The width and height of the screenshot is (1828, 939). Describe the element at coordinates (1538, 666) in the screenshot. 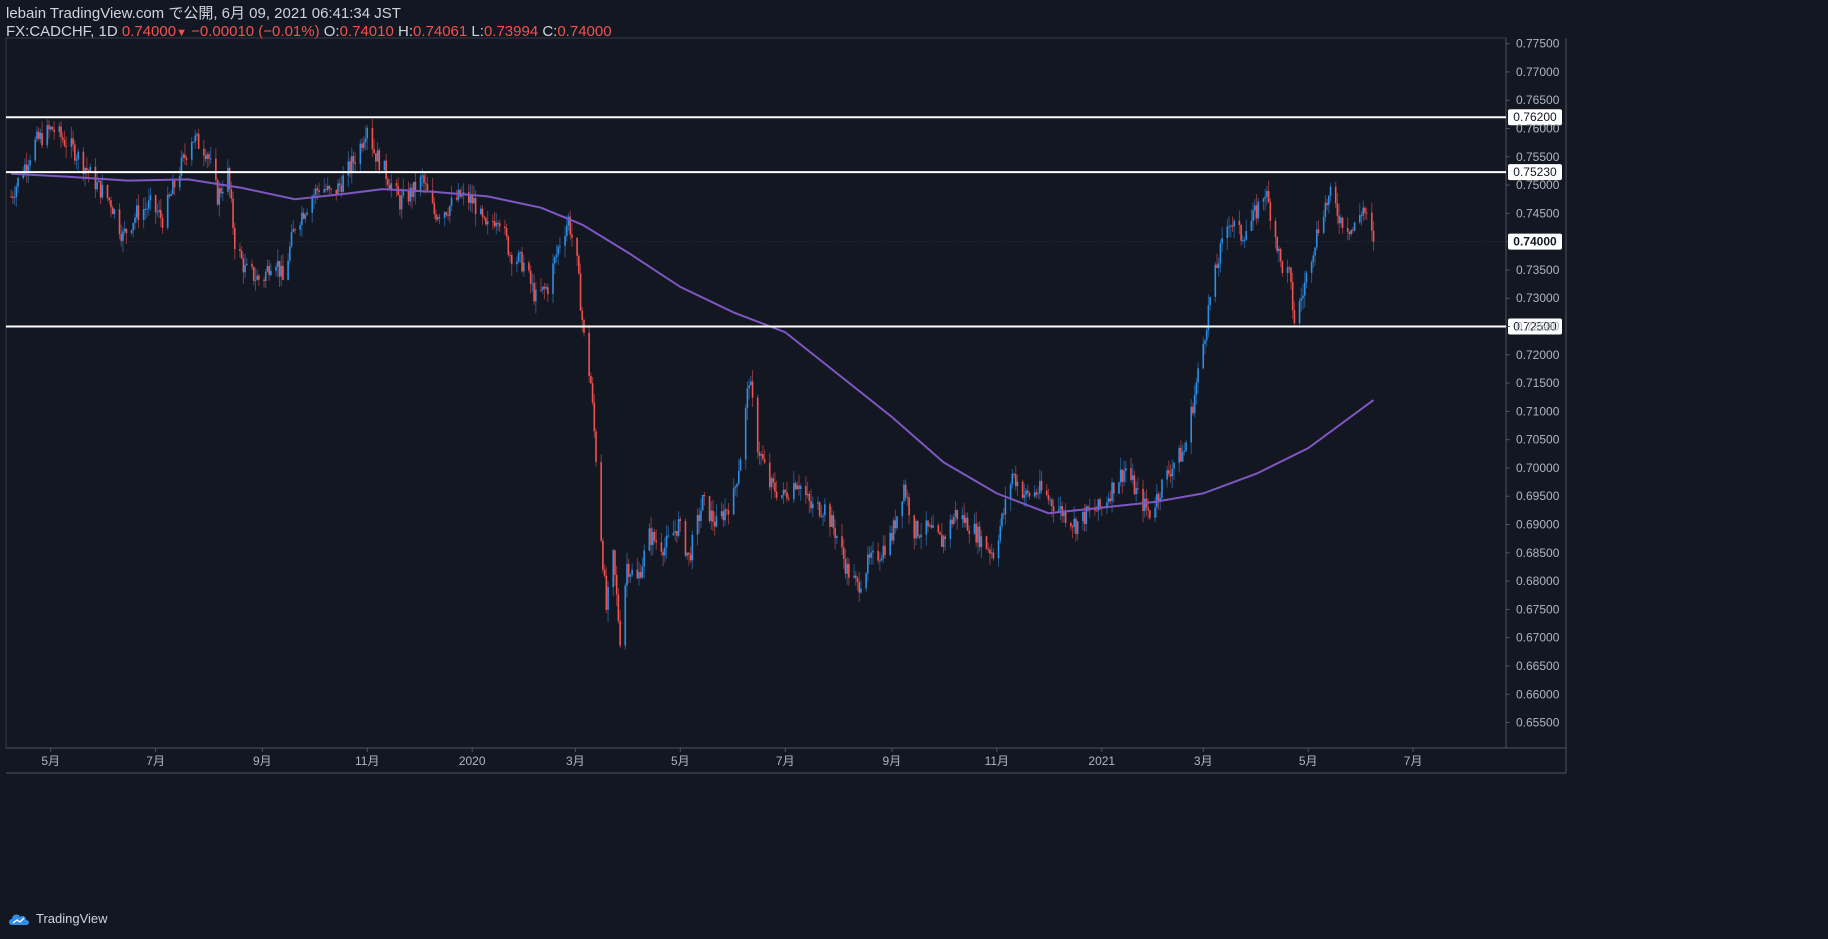

I see `price-tick-label: 0.66500` at that location.